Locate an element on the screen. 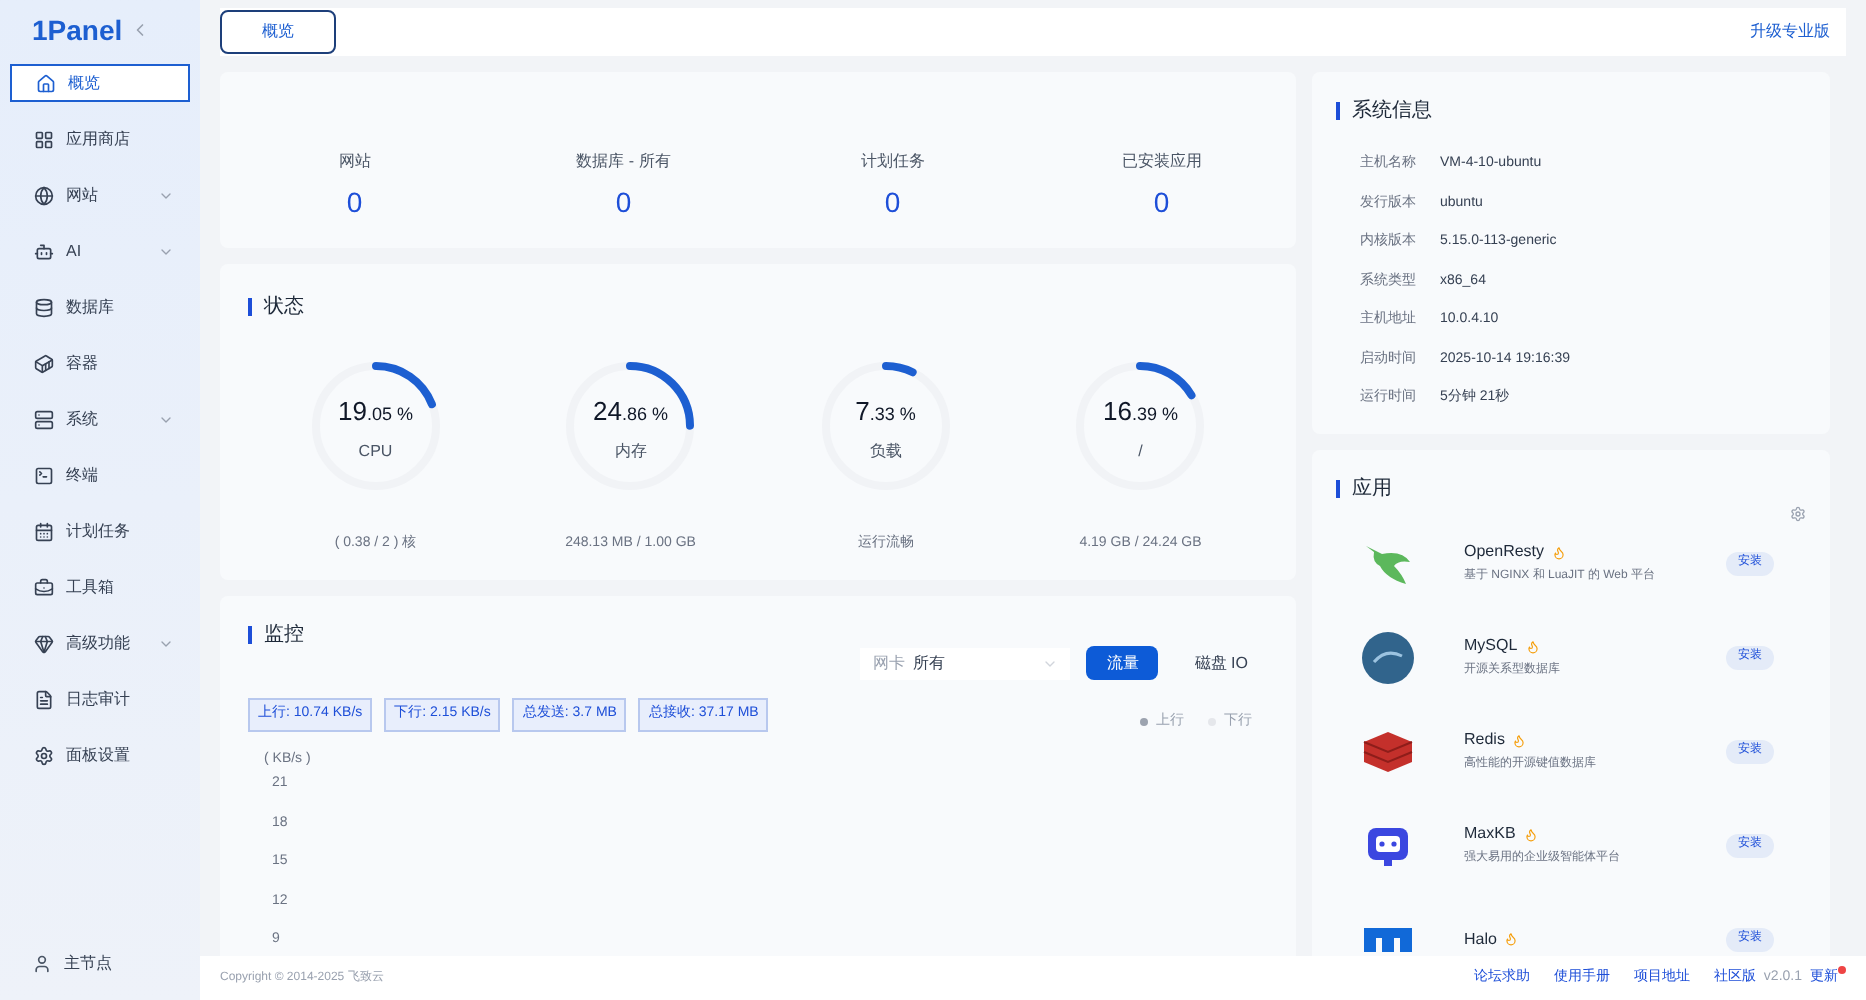 The width and height of the screenshot is (1866, 1000). mode-button: 流量 is located at coordinates (1122, 663).